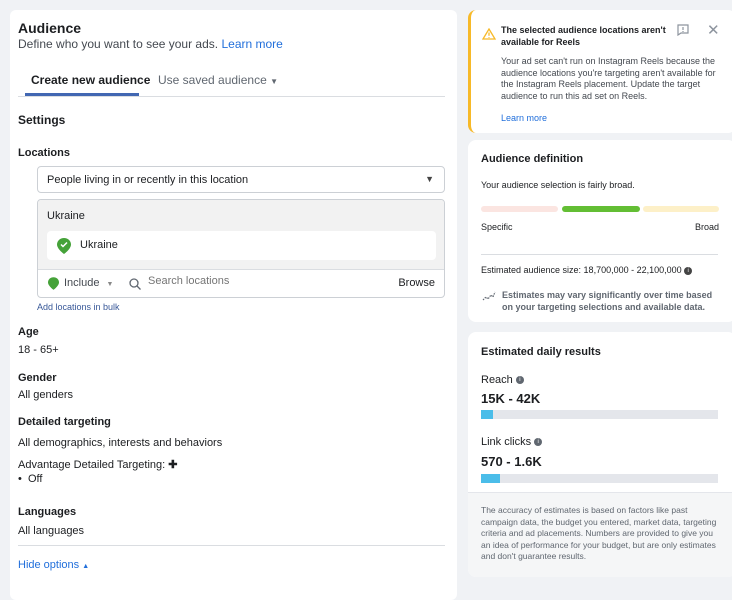  Describe the element at coordinates (135, 284) in the screenshot. I see `search-icon` at that location.